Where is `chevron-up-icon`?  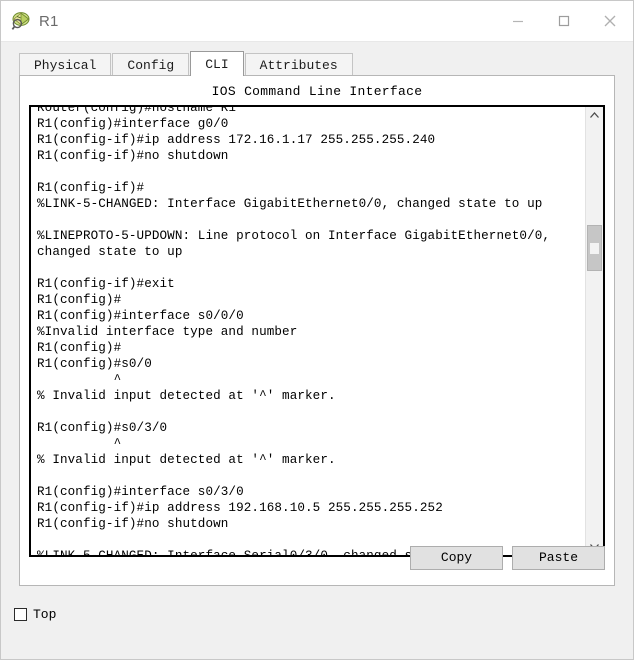
chevron-up-icon is located at coordinates (594, 115).